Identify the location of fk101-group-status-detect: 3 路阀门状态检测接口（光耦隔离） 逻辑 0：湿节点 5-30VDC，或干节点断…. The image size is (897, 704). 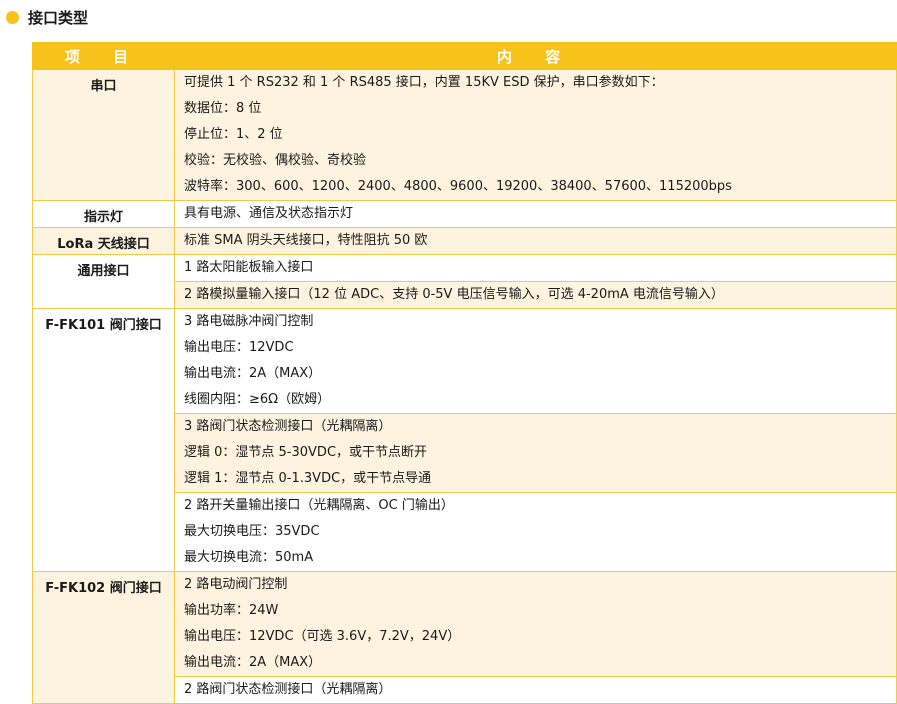
(535, 452).